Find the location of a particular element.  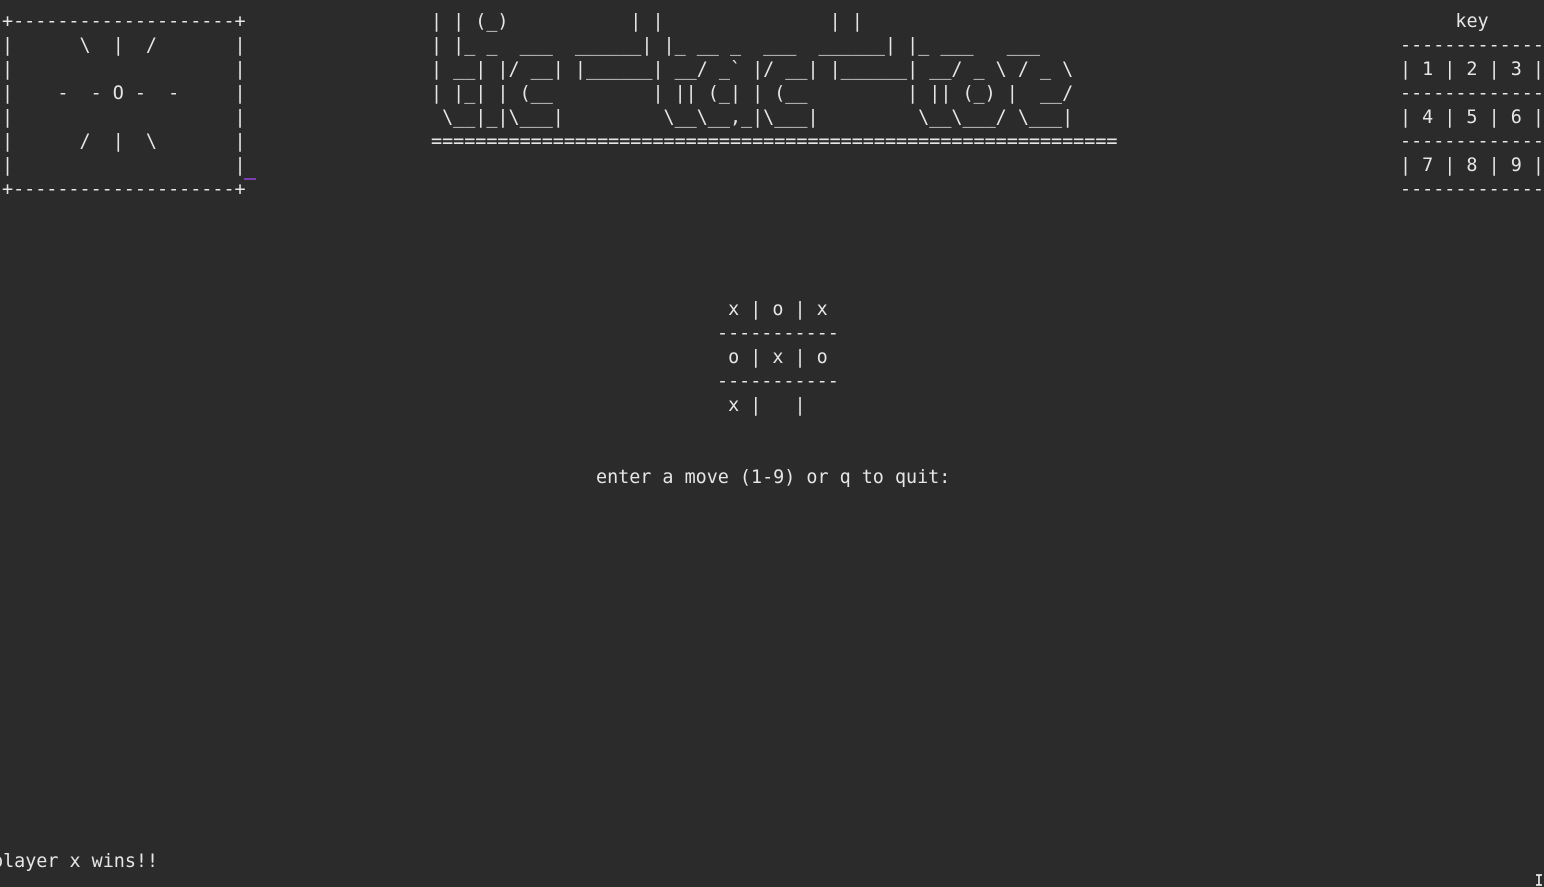

status-message: player x wins!! is located at coordinates (79, 861).